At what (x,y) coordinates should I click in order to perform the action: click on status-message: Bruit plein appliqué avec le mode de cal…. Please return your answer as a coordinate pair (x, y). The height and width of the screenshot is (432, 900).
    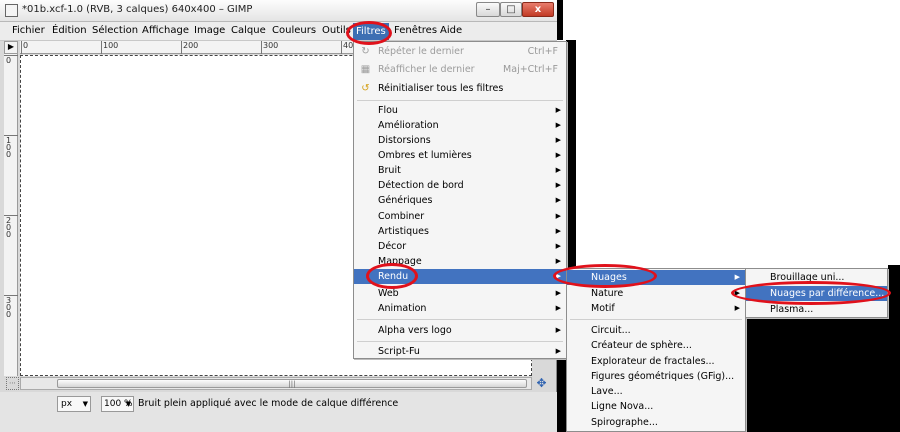
    Looking at the image, I should click on (268, 403).